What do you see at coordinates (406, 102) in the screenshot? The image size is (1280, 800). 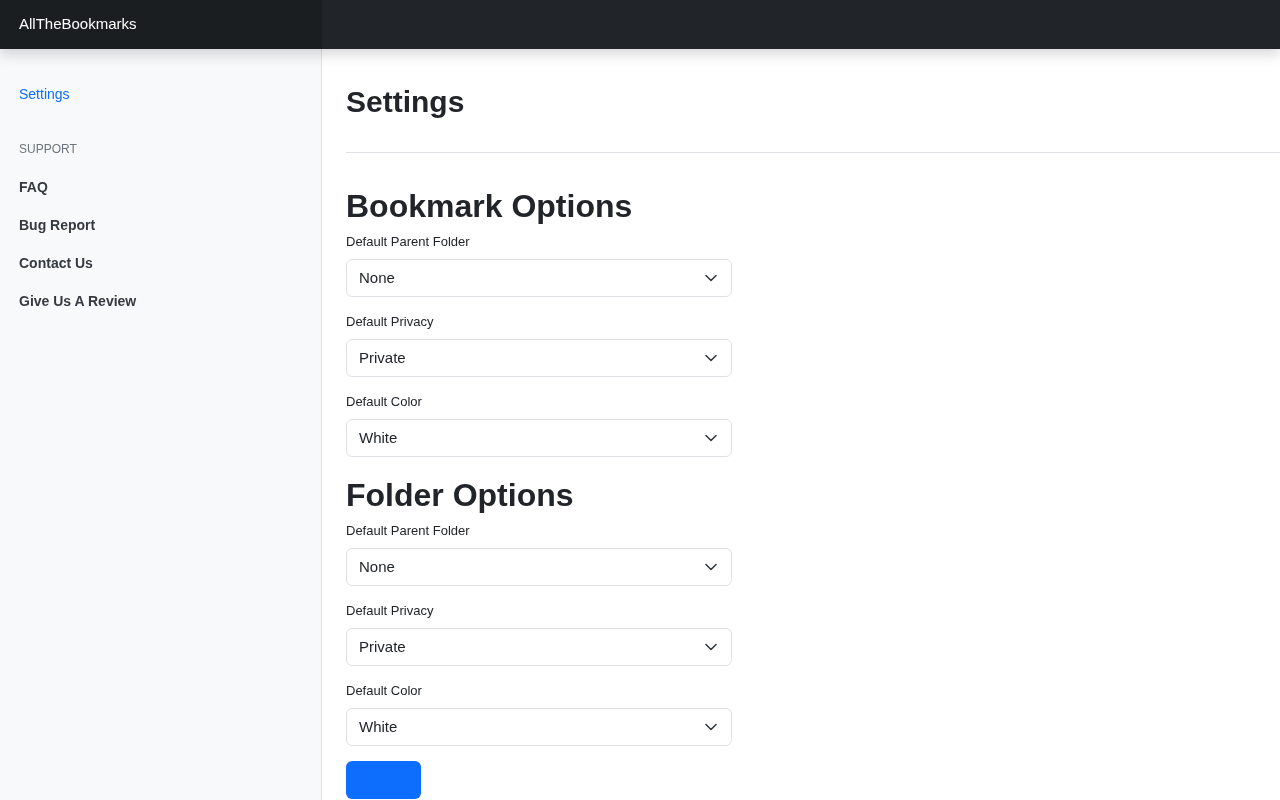 I see `page-title: Settings` at bounding box center [406, 102].